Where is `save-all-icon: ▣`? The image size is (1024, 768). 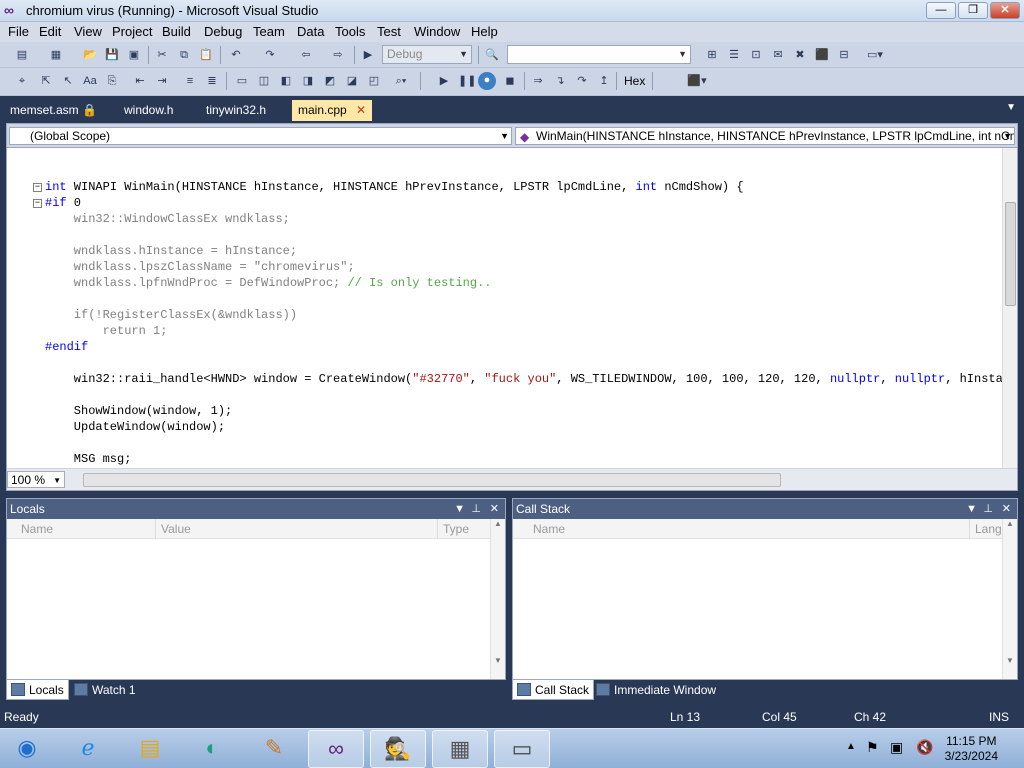
save-all-icon: ▣ is located at coordinates (134, 55).